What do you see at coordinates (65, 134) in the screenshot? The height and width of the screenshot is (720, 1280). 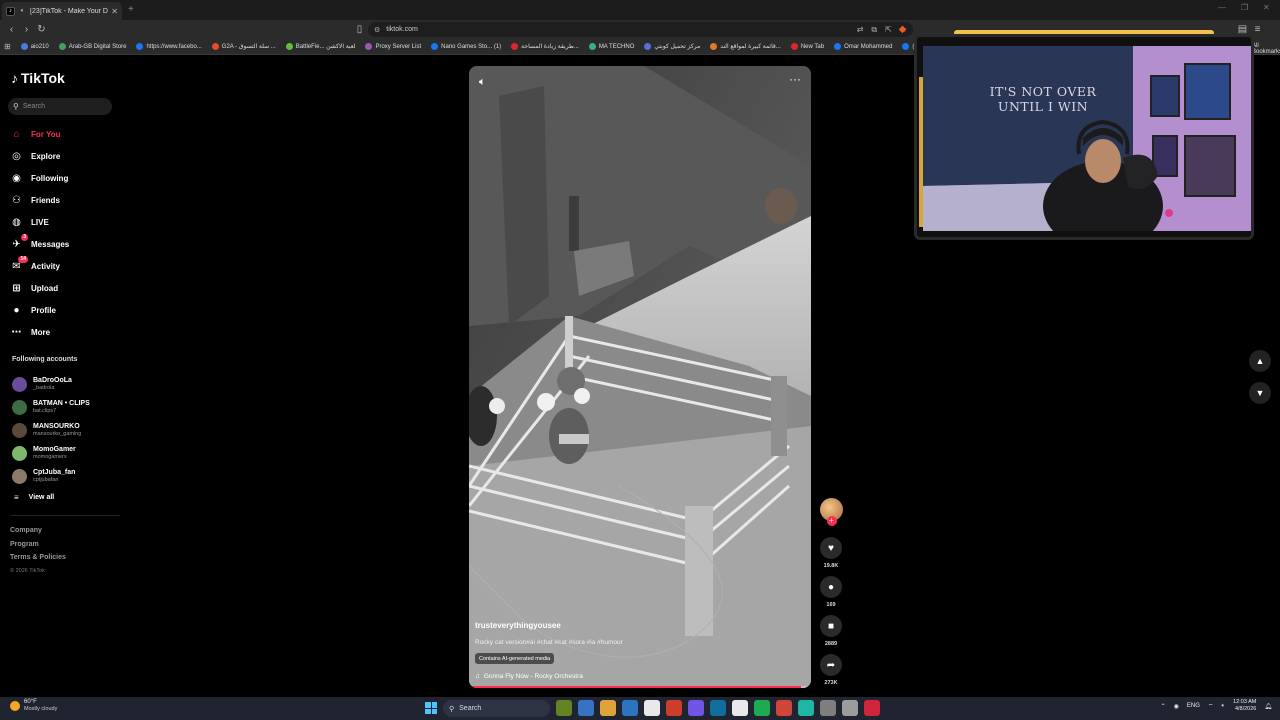 I see `sidebar-item-for-you: ⌂ For You` at bounding box center [65, 134].